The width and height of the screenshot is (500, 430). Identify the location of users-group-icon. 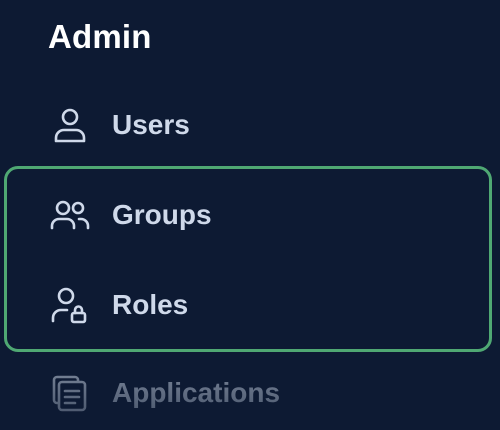
(70, 215).